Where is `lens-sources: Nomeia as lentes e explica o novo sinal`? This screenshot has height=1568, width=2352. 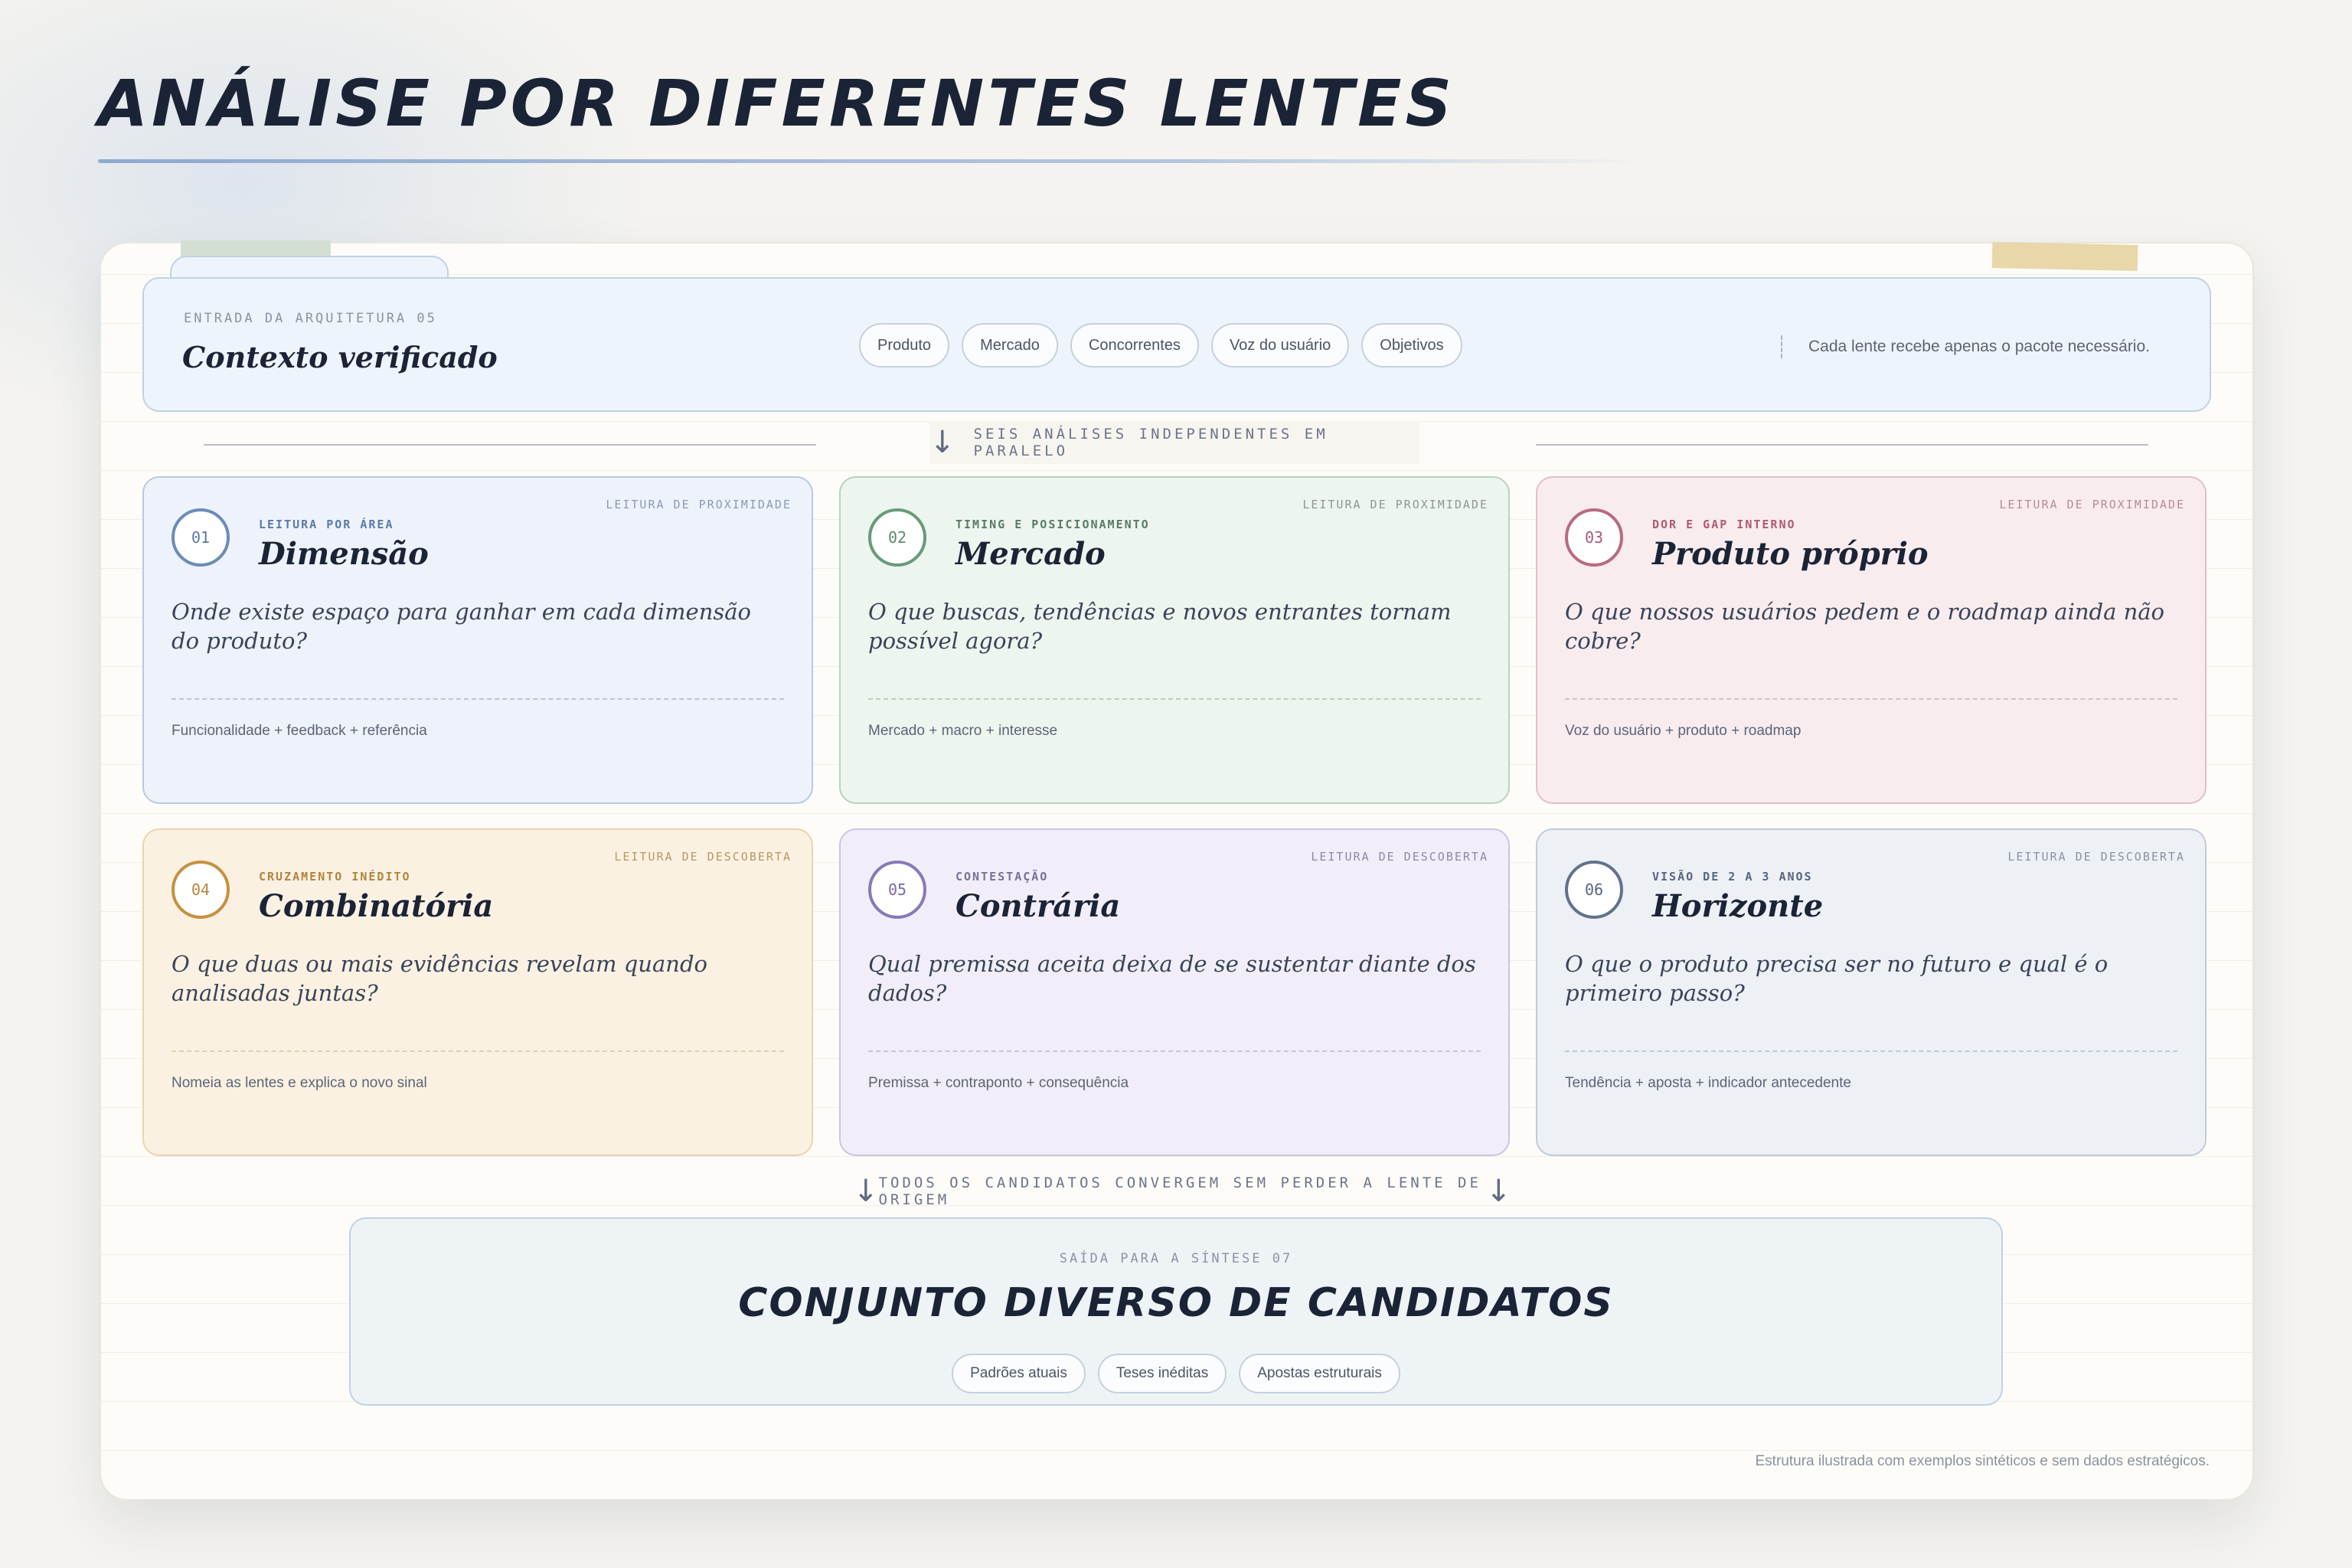
lens-sources: Nomeia as lentes e explica o novo sinal is located at coordinates (299, 1083).